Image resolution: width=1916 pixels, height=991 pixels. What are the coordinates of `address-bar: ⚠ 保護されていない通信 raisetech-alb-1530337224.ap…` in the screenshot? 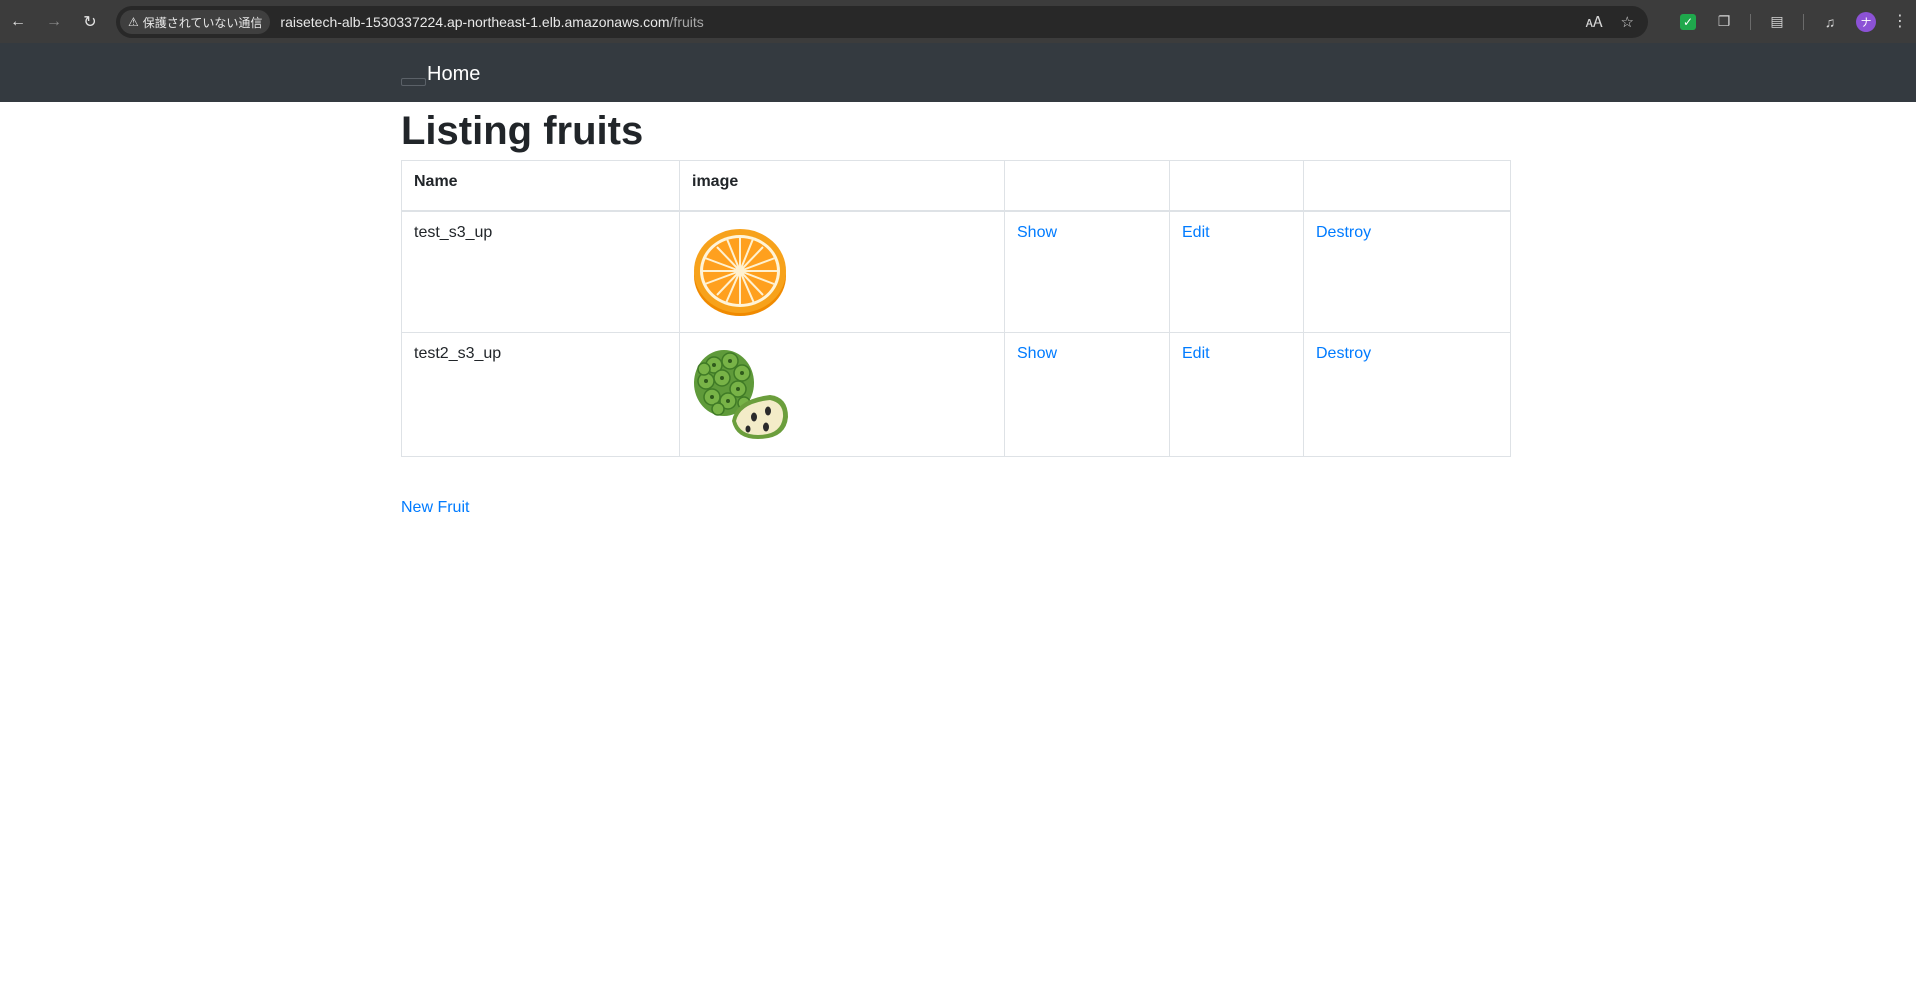 It's located at (882, 22).